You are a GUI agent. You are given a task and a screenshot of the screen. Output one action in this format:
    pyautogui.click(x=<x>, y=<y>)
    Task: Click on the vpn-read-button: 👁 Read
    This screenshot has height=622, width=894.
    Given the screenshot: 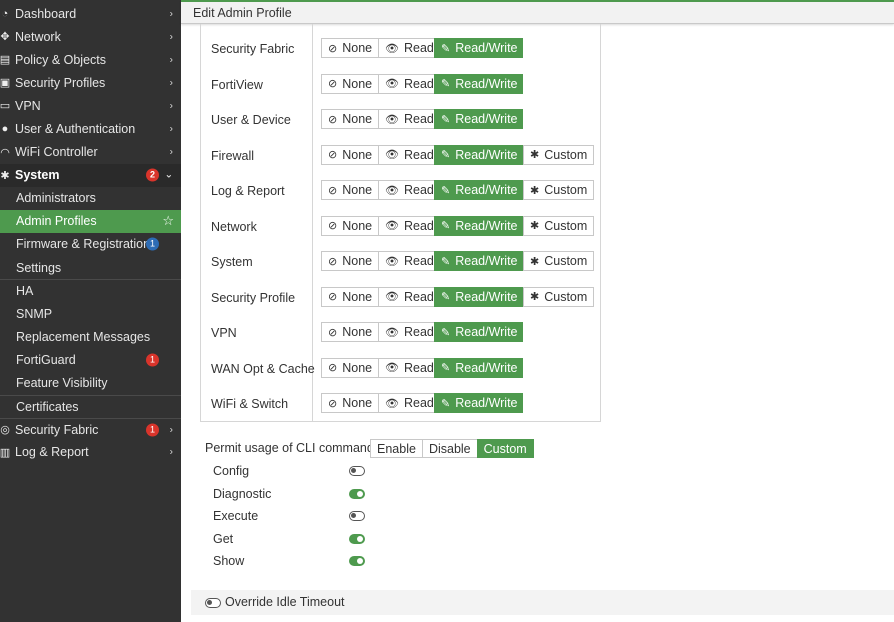 What is the action you would take?
    pyautogui.click(x=406, y=332)
    